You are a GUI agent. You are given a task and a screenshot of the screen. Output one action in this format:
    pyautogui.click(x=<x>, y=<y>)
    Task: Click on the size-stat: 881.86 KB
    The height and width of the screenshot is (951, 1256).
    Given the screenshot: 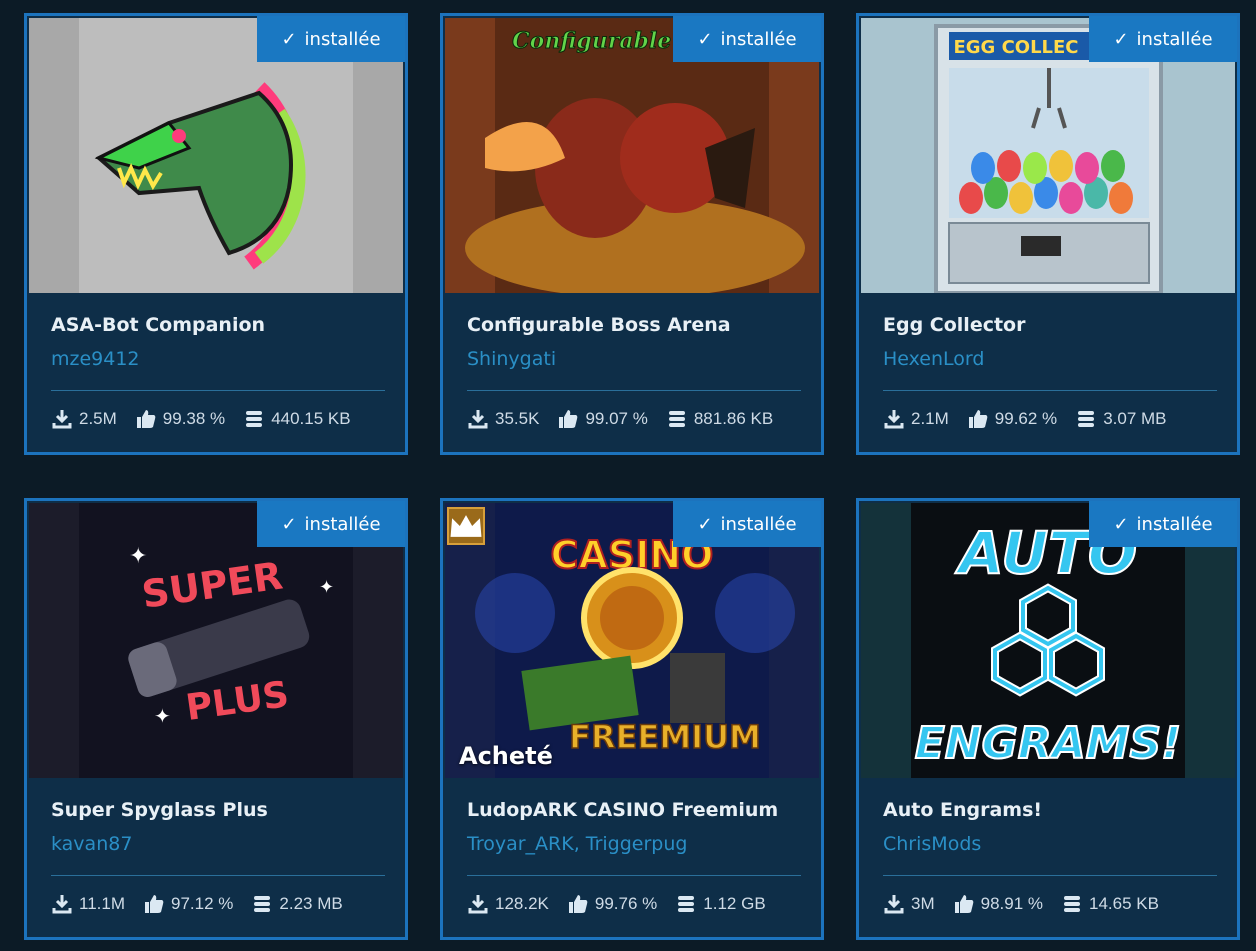 What is the action you would take?
    pyautogui.click(x=719, y=419)
    